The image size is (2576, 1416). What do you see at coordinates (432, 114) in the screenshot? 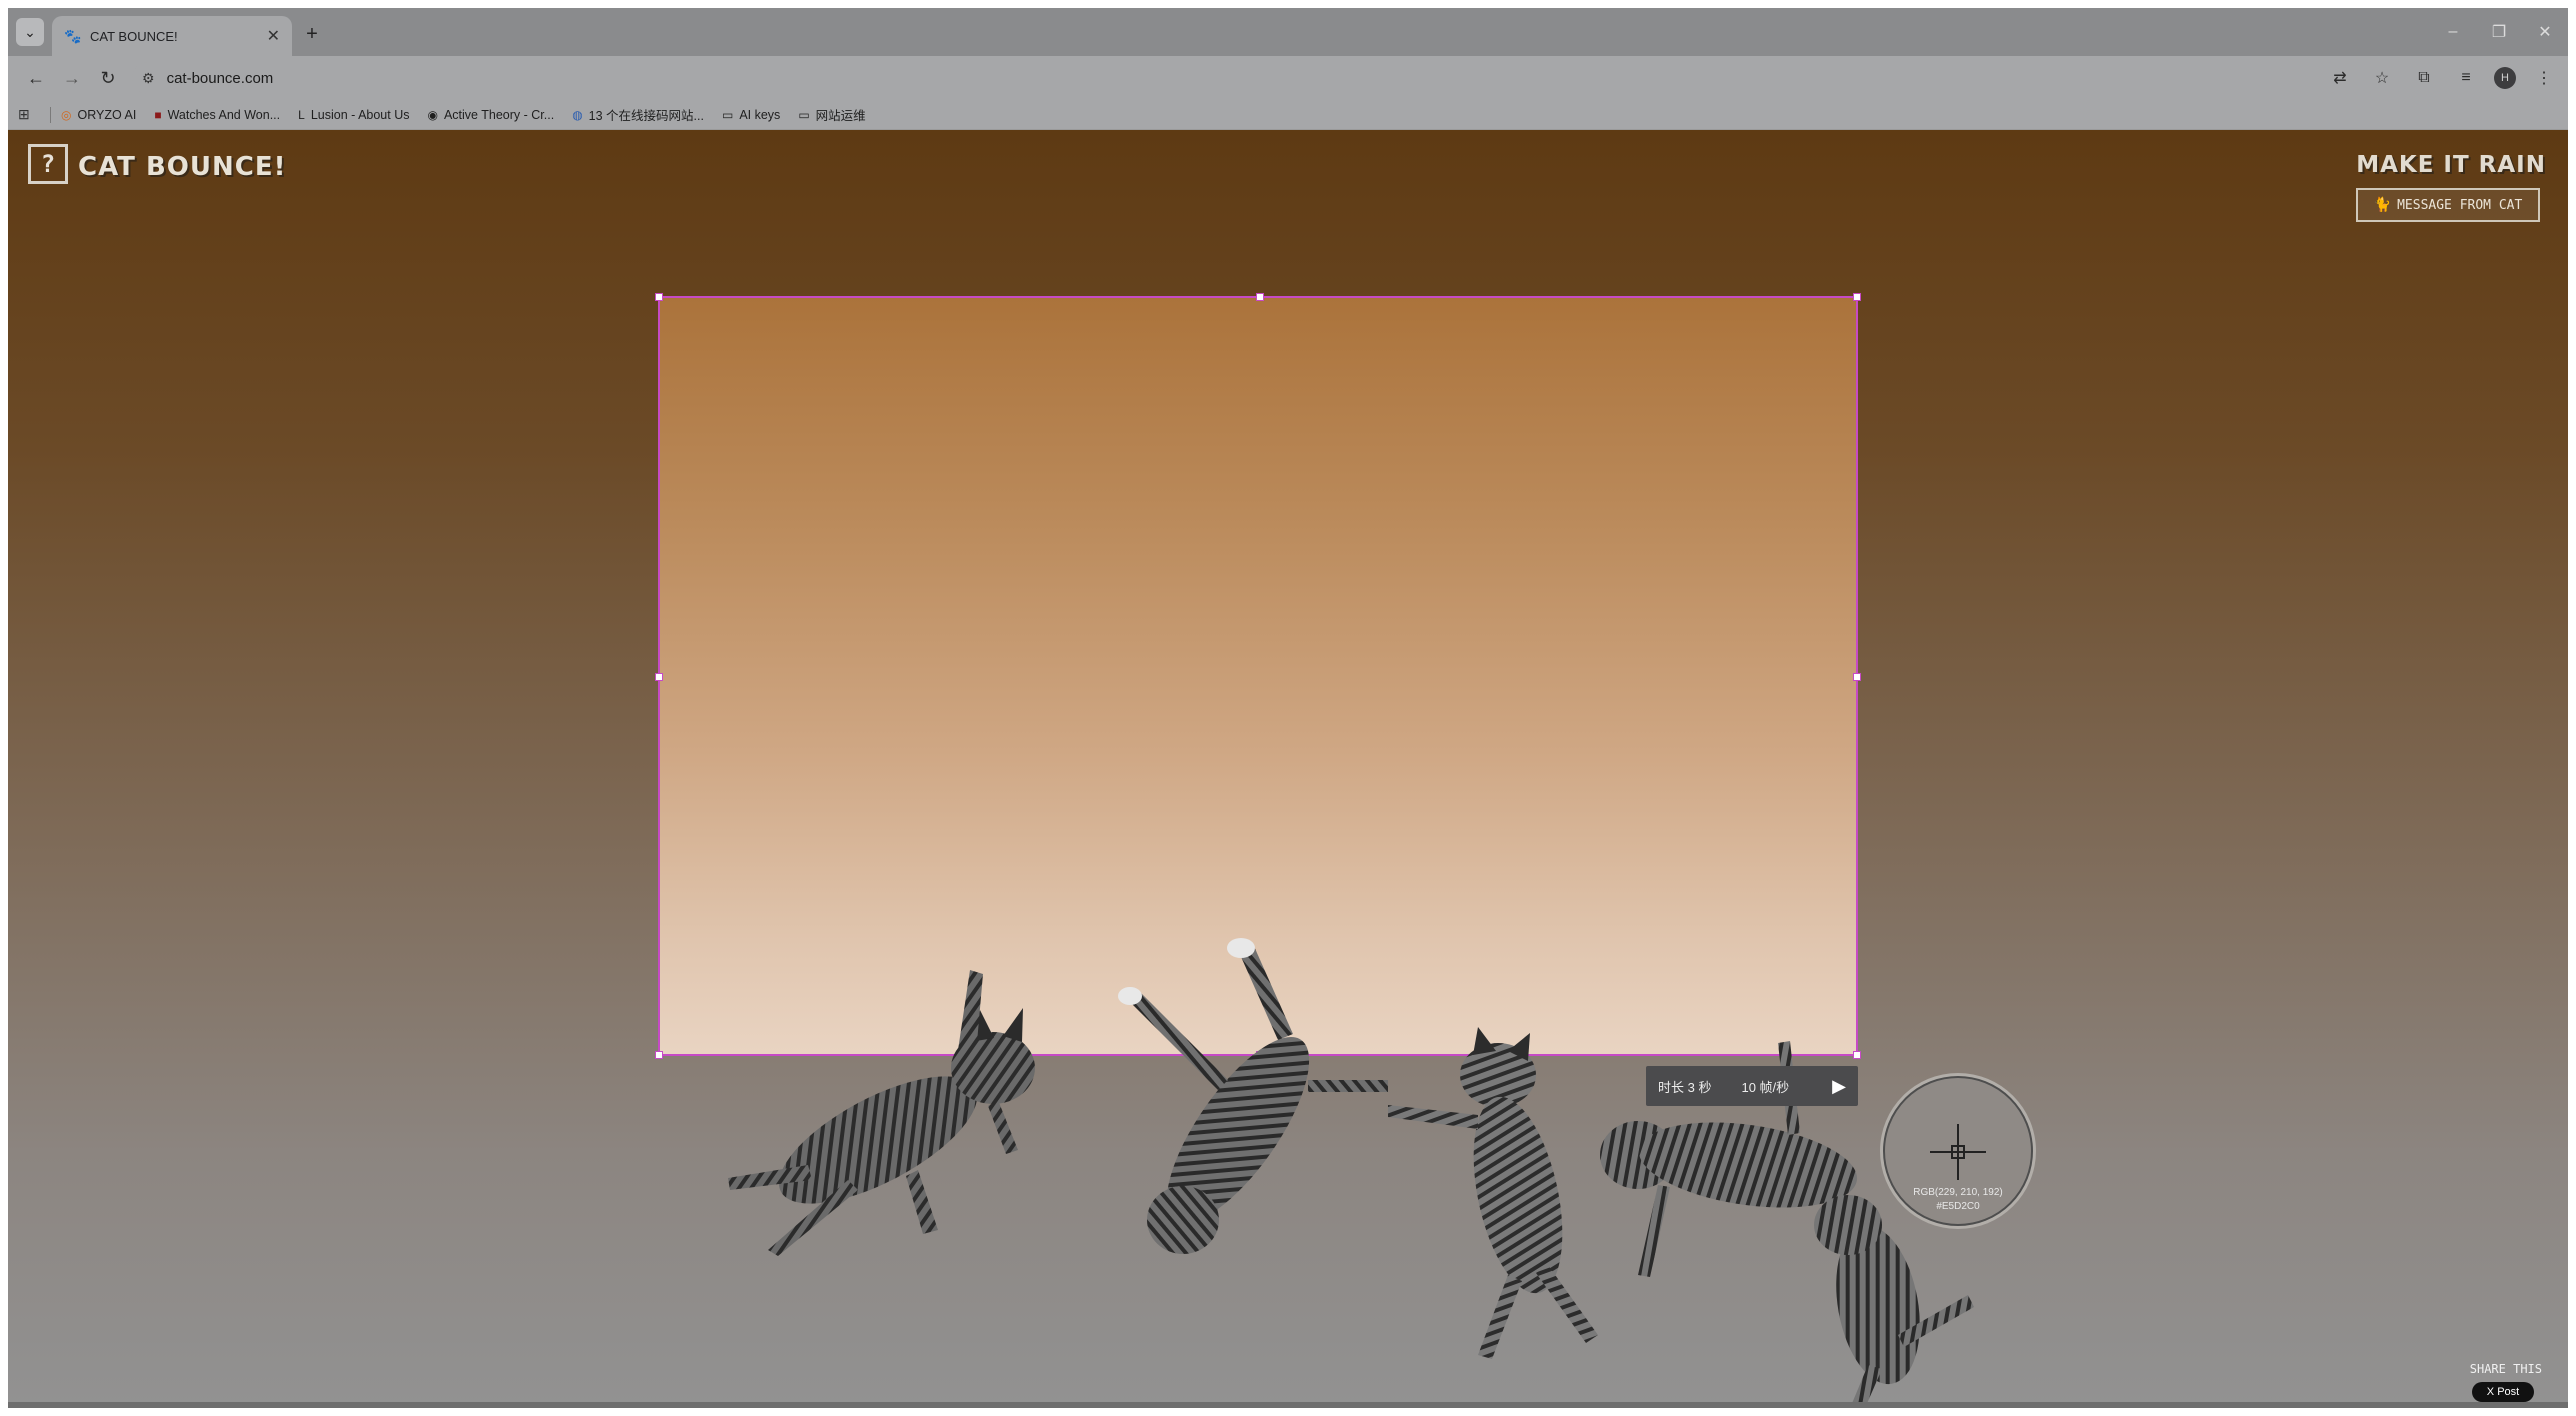
I see `active-theory-icon: ◉` at bounding box center [432, 114].